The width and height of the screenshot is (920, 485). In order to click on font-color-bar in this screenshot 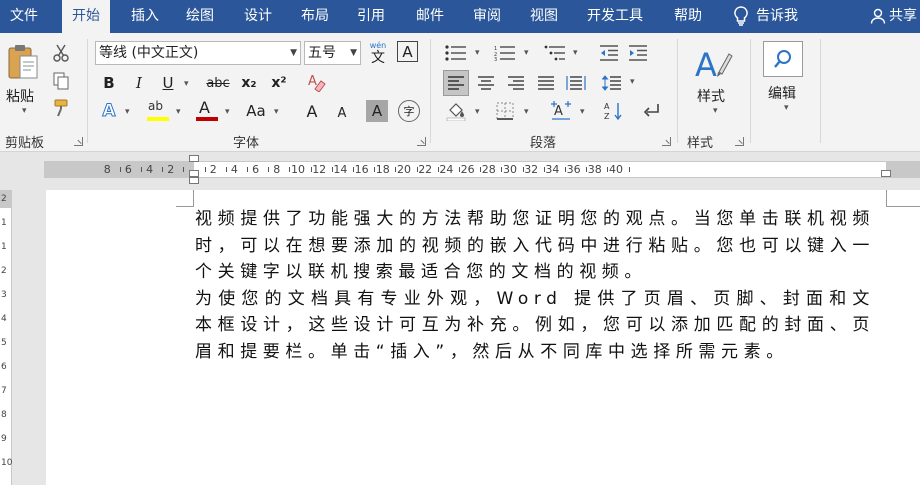, I will do `click(207, 119)`.